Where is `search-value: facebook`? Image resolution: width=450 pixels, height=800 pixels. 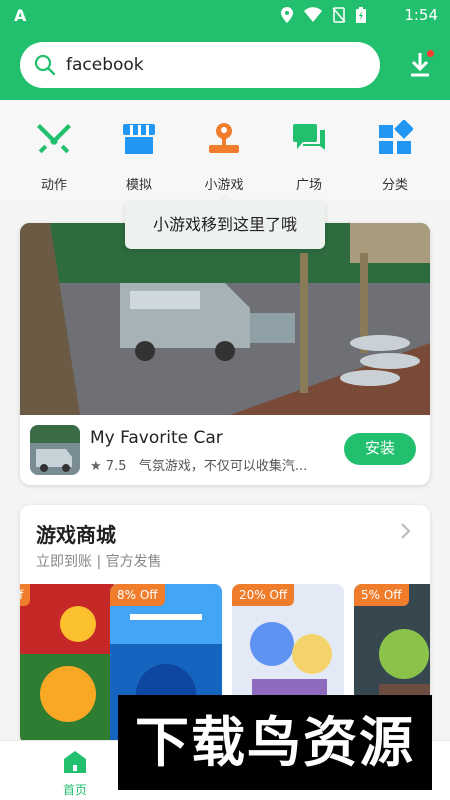 search-value: facebook is located at coordinates (105, 65).